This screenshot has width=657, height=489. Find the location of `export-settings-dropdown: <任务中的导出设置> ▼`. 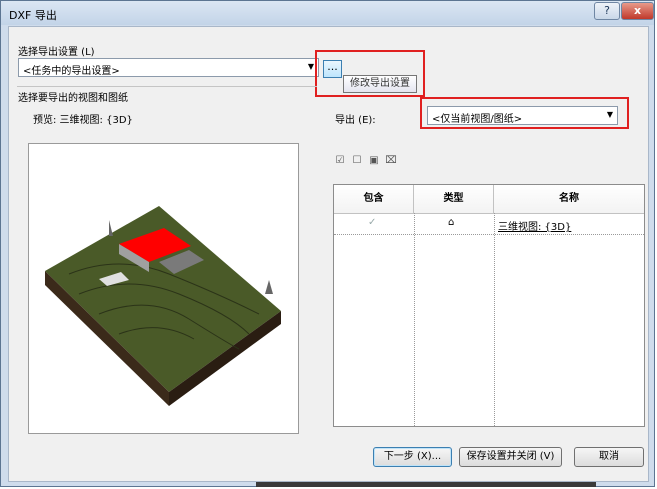

export-settings-dropdown: <任务中的导出设置> ▼ is located at coordinates (168, 67).